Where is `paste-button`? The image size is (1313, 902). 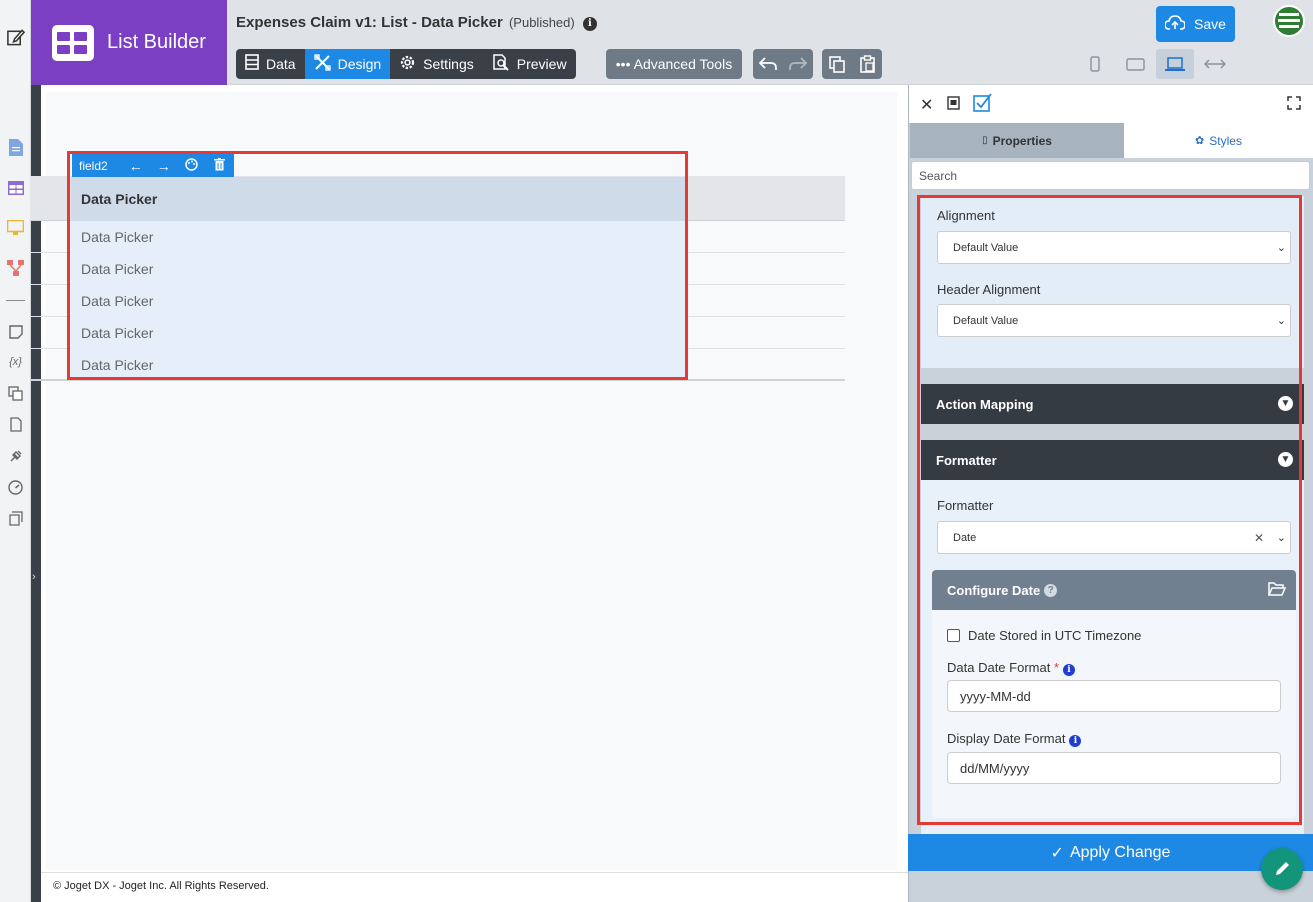 paste-button is located at coordinates (867, 64).